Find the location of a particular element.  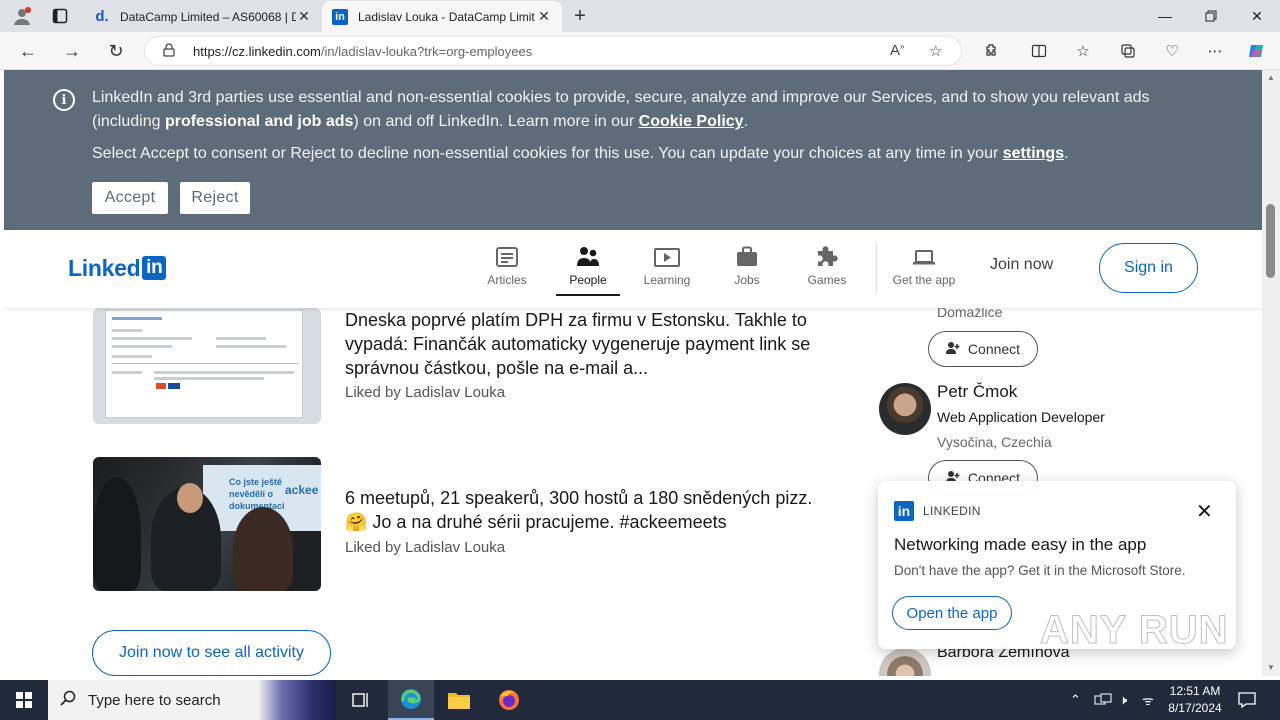

nav-label: Get the app is located at coordinates (924, 280).